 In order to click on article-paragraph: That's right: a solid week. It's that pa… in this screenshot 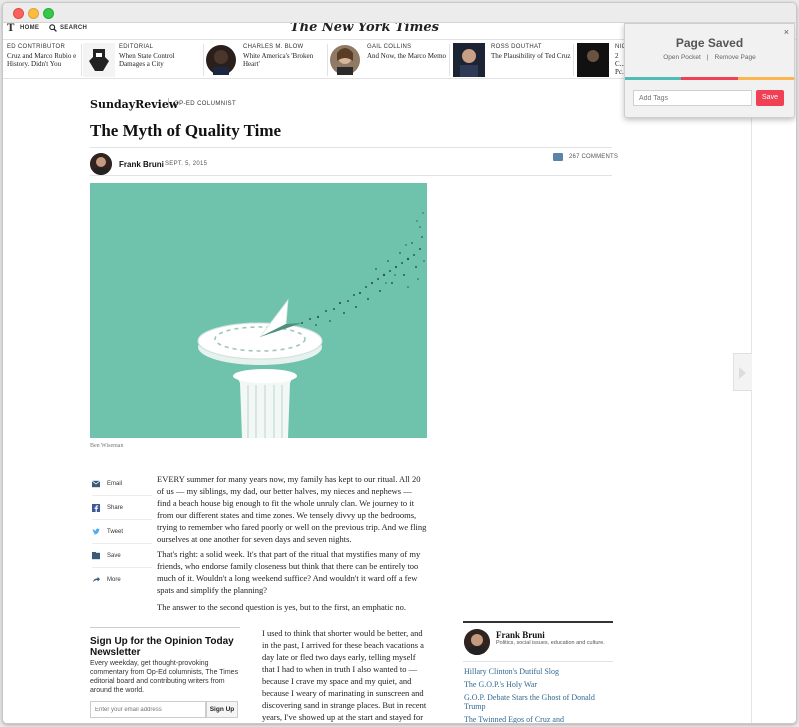, I will do `click(289, 572)`.